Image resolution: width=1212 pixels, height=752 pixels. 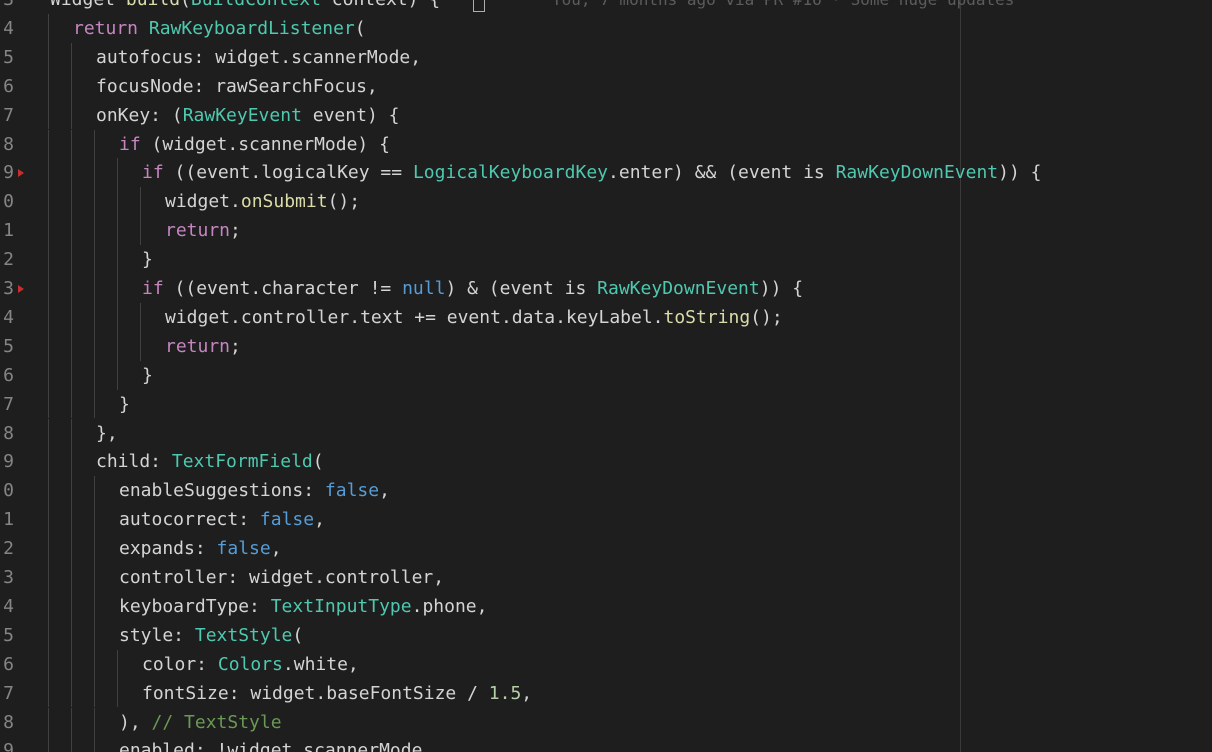 I want to click on code-token: }, so click(x=147, y=260).